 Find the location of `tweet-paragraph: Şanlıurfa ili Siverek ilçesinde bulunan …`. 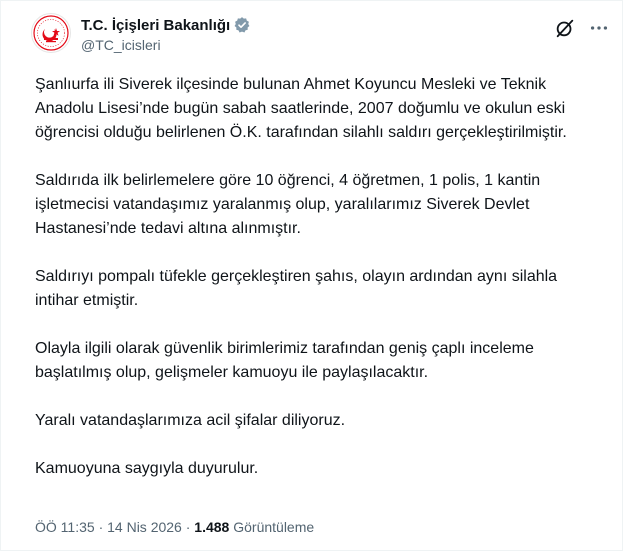

tweet-paragraph: Şanlıurfa ili Siverek ilçesinde bulunan … is located at coordinates (301, 108).